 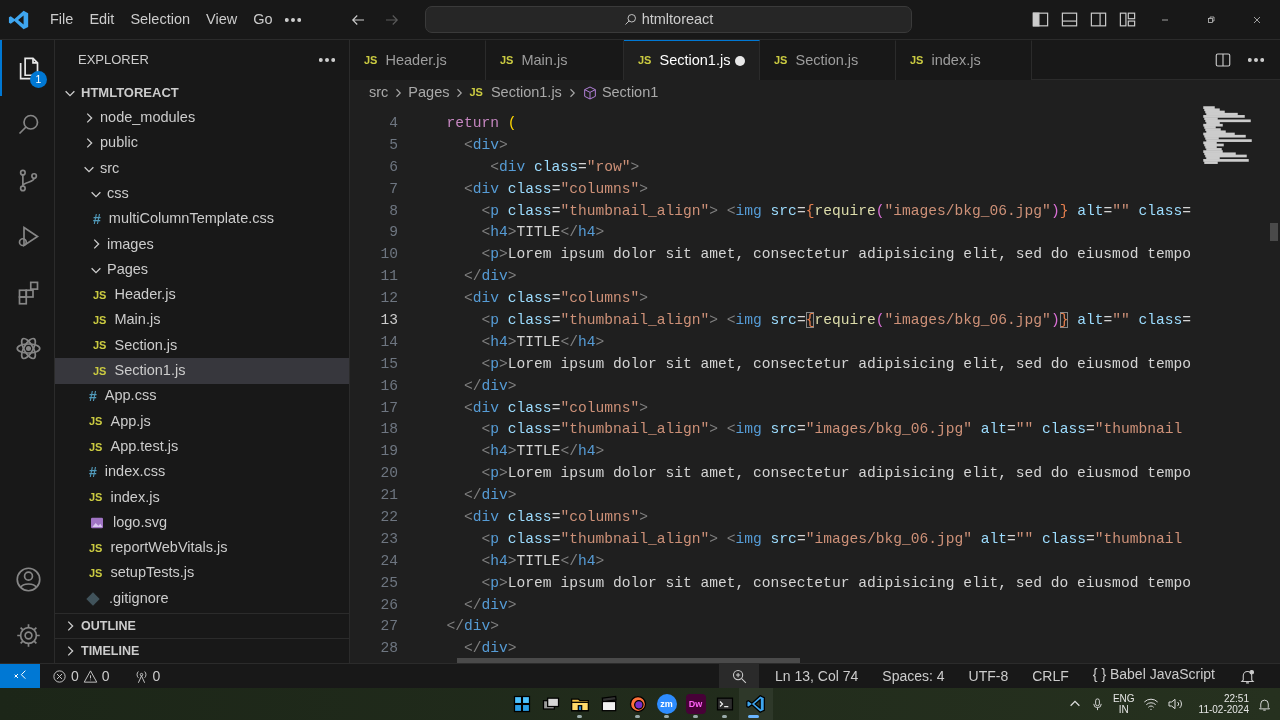 What do you see at coordinates (695, 704) in the screenshot?
I see `taskbar-app-button: Dw` at bounding box center [695, 704].